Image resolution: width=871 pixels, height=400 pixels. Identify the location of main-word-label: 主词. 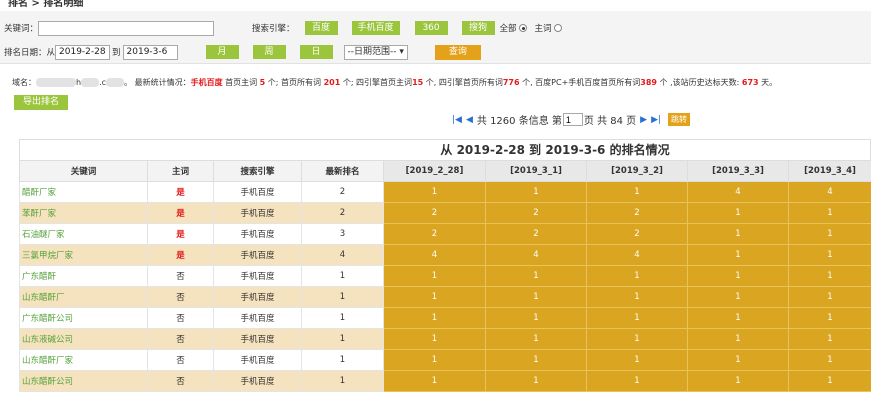
(543, 29).